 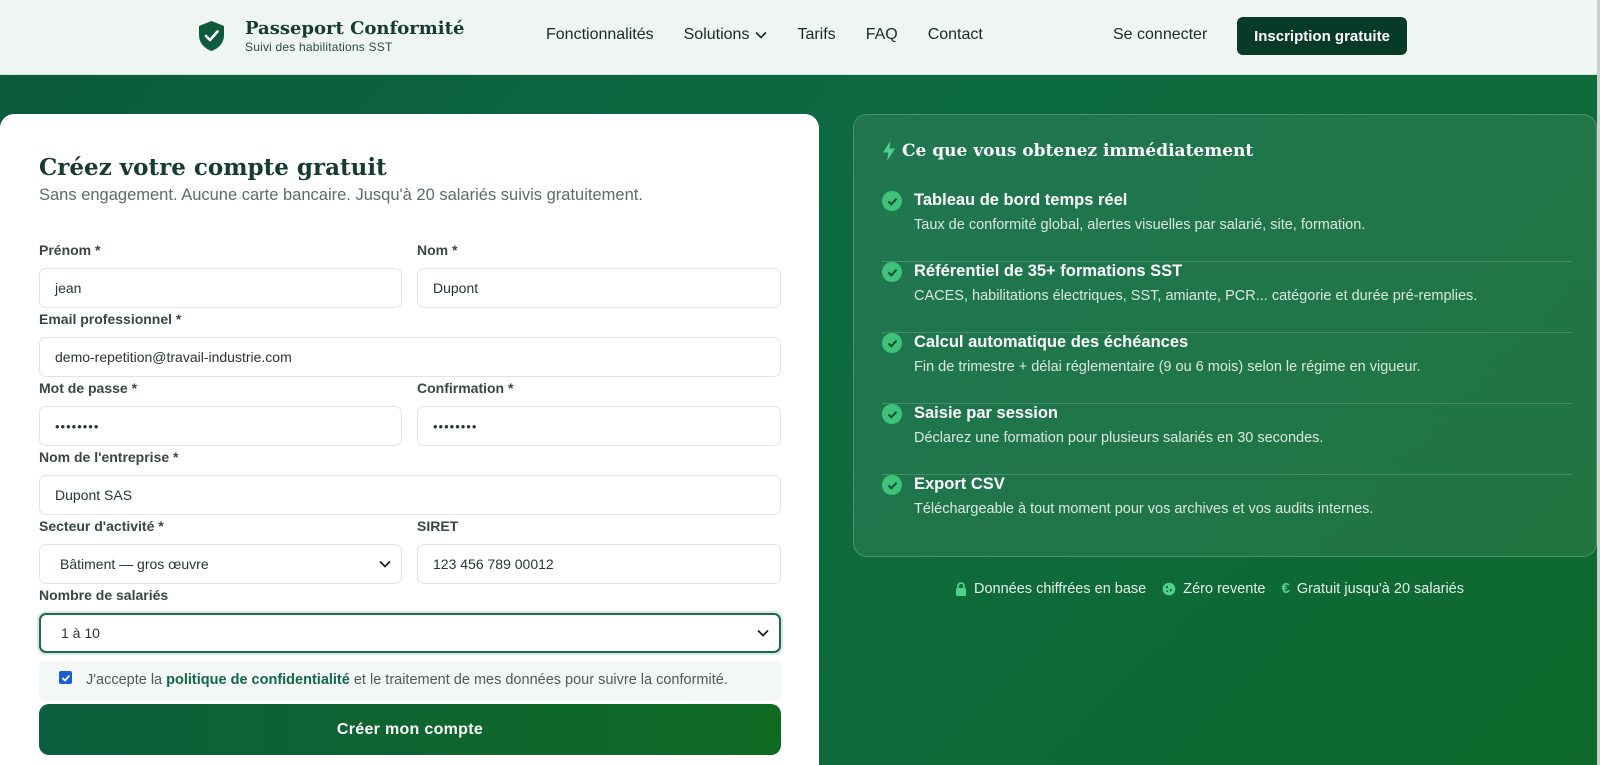 What do you see at coordinates (109, 457) in the screenshot?
I see `company-label: Nom de l'entreprise *` at bounding box center [109, 457].